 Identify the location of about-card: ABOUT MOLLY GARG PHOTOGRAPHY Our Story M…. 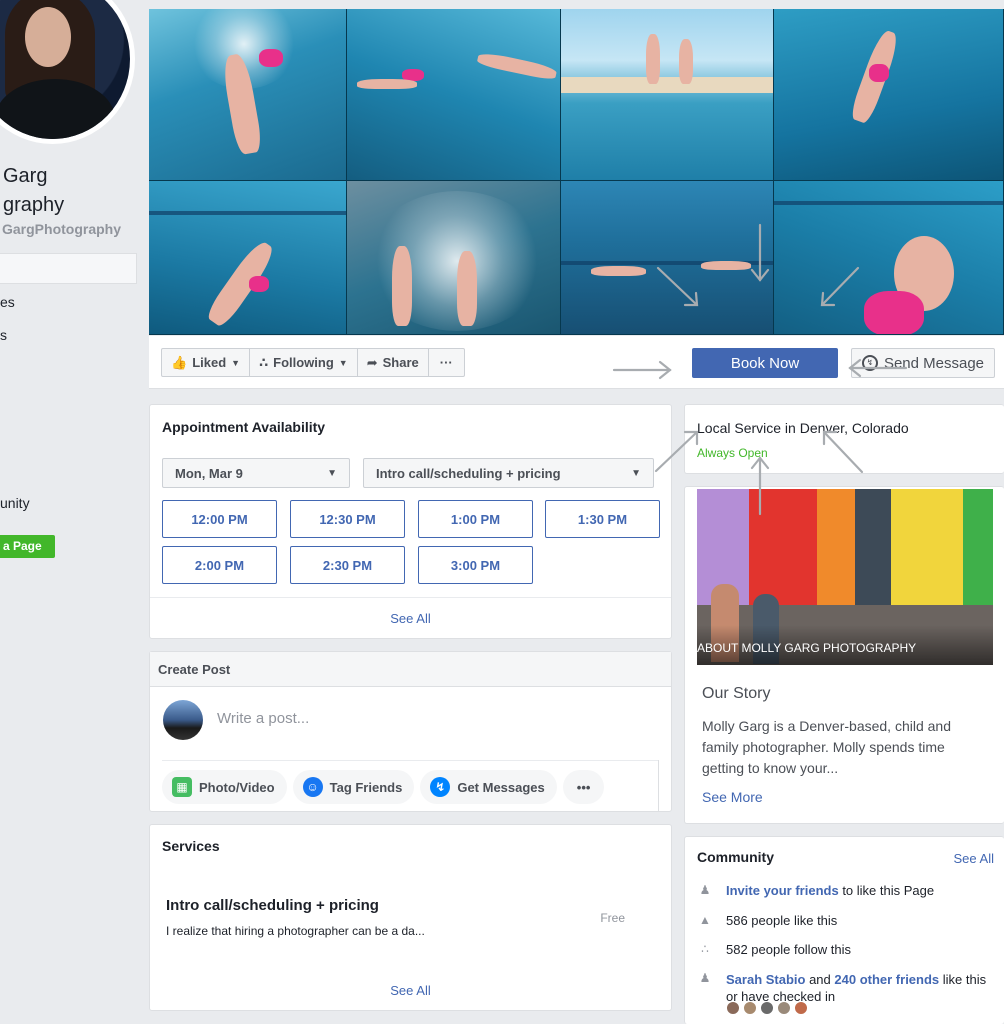
(844, 655).